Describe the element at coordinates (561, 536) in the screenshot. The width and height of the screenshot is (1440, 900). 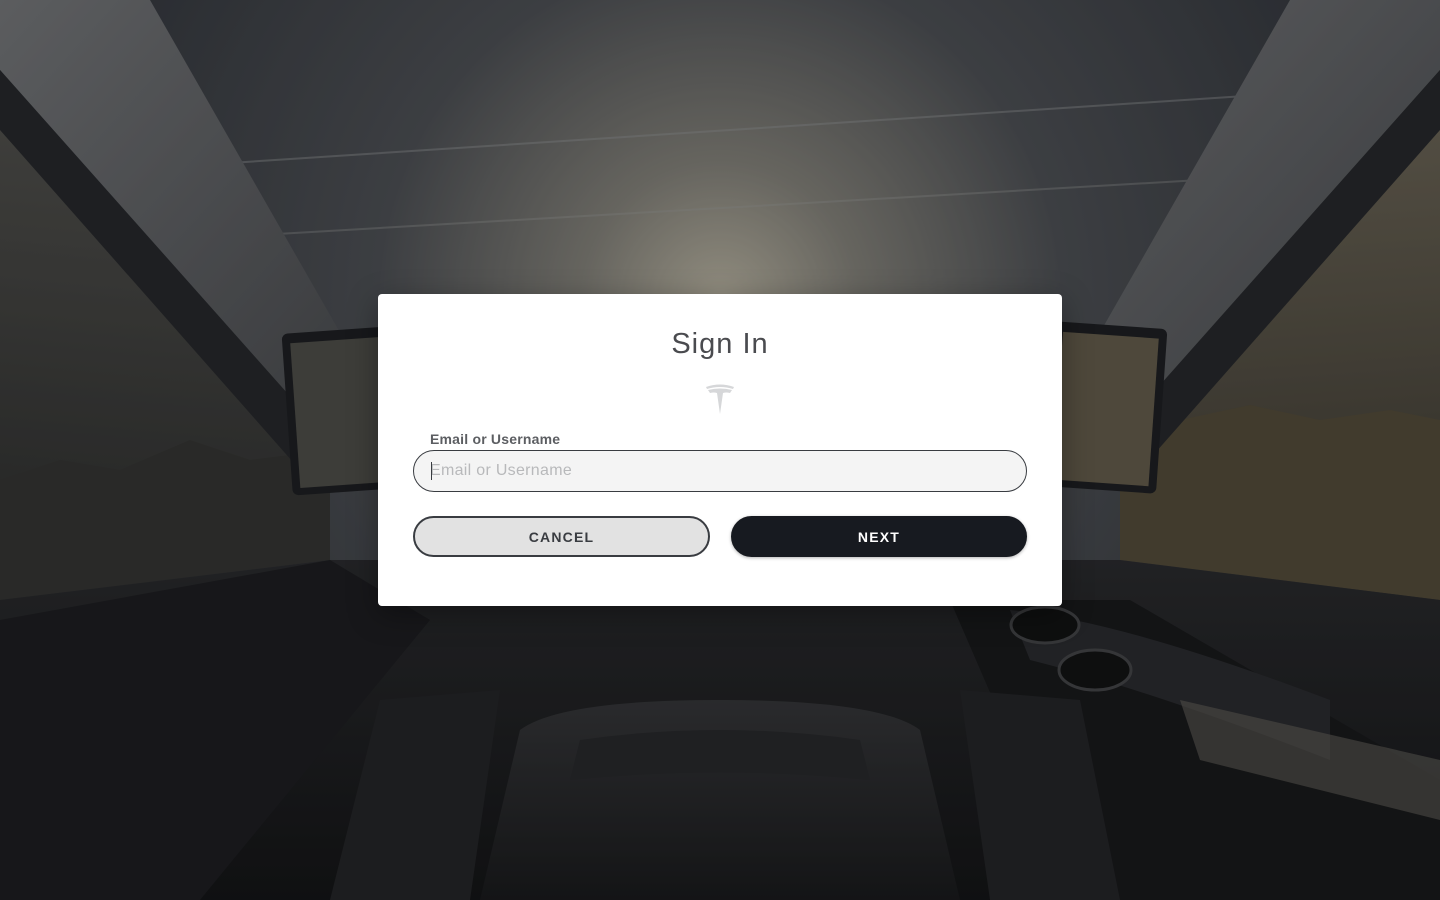
I see `cancel-button: CANCEL` at that location.